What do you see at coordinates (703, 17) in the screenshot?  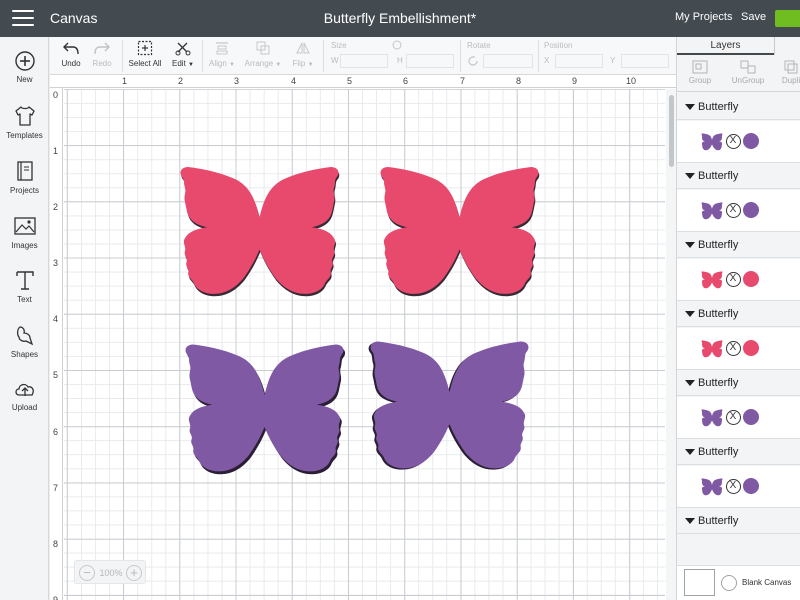 I see `my-projects-link: My Projects` at bounding box center [703, 17].